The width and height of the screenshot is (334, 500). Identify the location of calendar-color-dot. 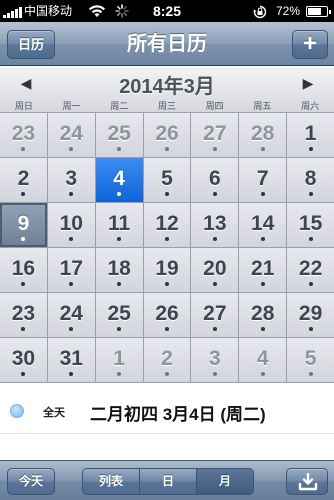
(17, 411).